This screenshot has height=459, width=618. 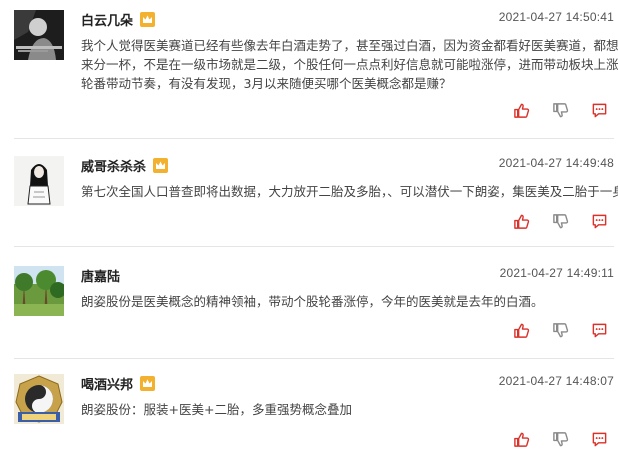 What do you see at coordinates (113, 165) in the screenshot?
I see `username: 威哥杀杀杀` at bounding box center [113, 165].